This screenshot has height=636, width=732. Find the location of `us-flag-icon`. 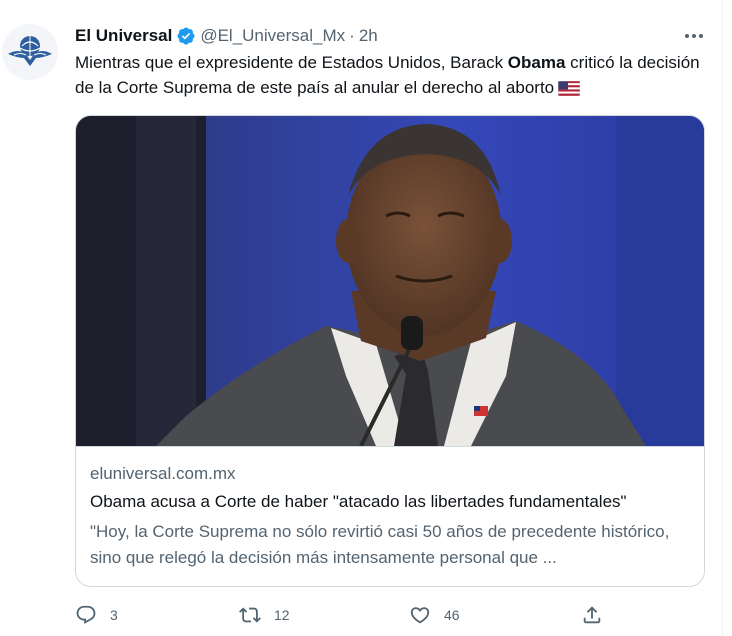

us-flag-icon is located at coordinates (569, 90).